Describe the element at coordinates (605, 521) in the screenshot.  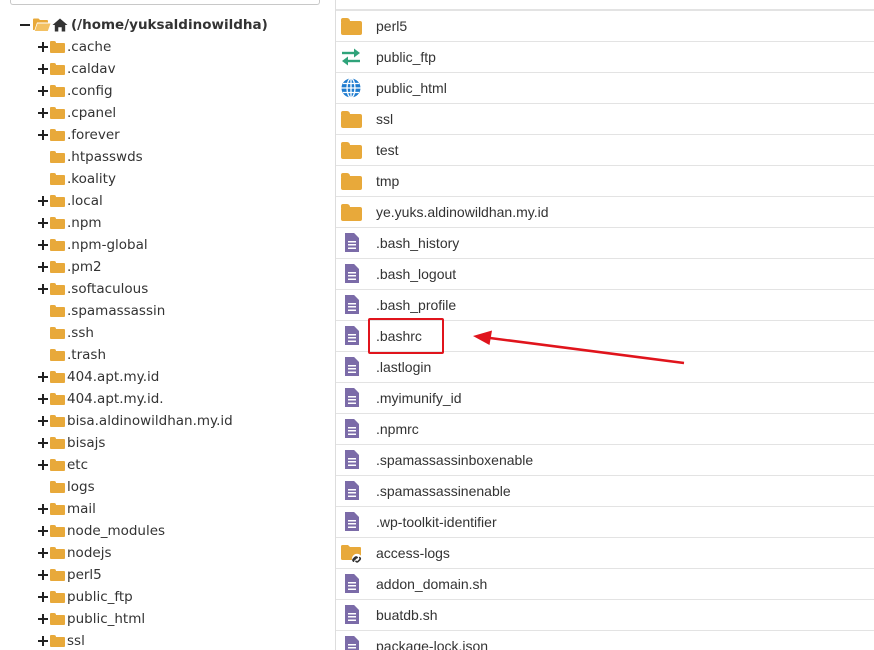
I see `file-row: .wp-toolkit-identifier` at that location.